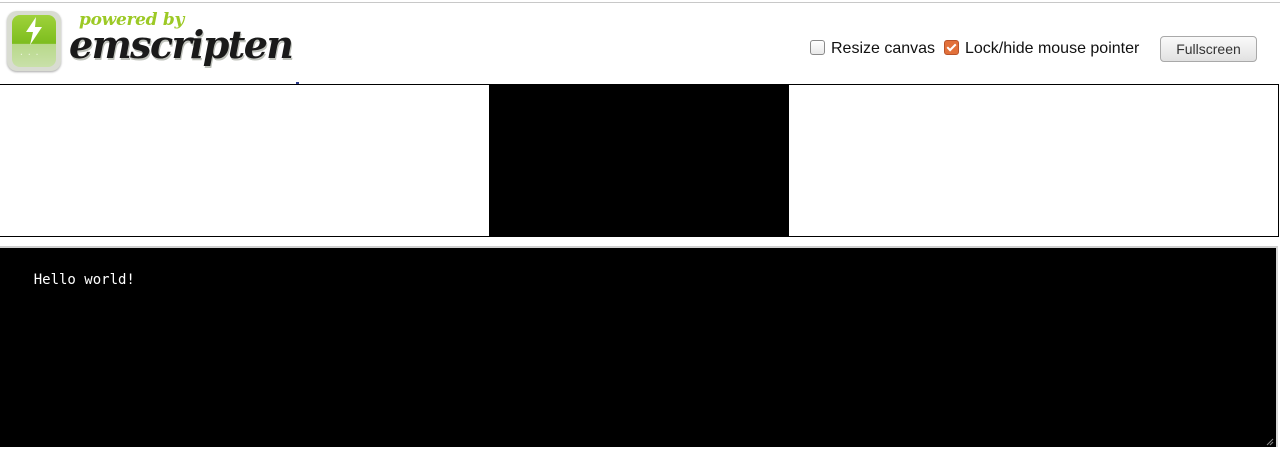 This screenshot has width=1280, height=471. I want to click on canvas, so click(639, 160).